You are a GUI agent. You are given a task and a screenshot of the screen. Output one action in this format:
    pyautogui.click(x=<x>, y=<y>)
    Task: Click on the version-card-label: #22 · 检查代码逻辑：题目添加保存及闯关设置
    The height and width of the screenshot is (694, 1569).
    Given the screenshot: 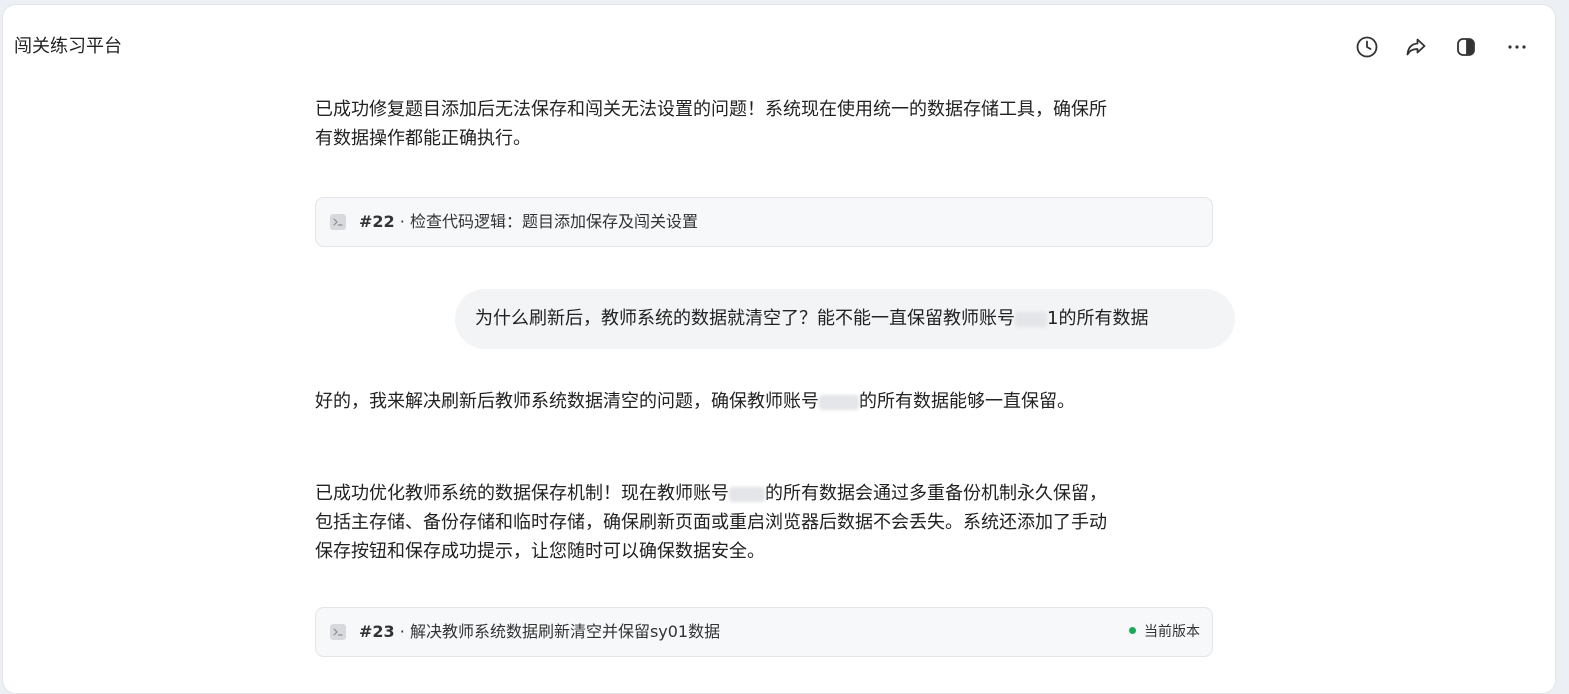 What is the action you would take?
    pyautogui.click(x=528, y=222)
    